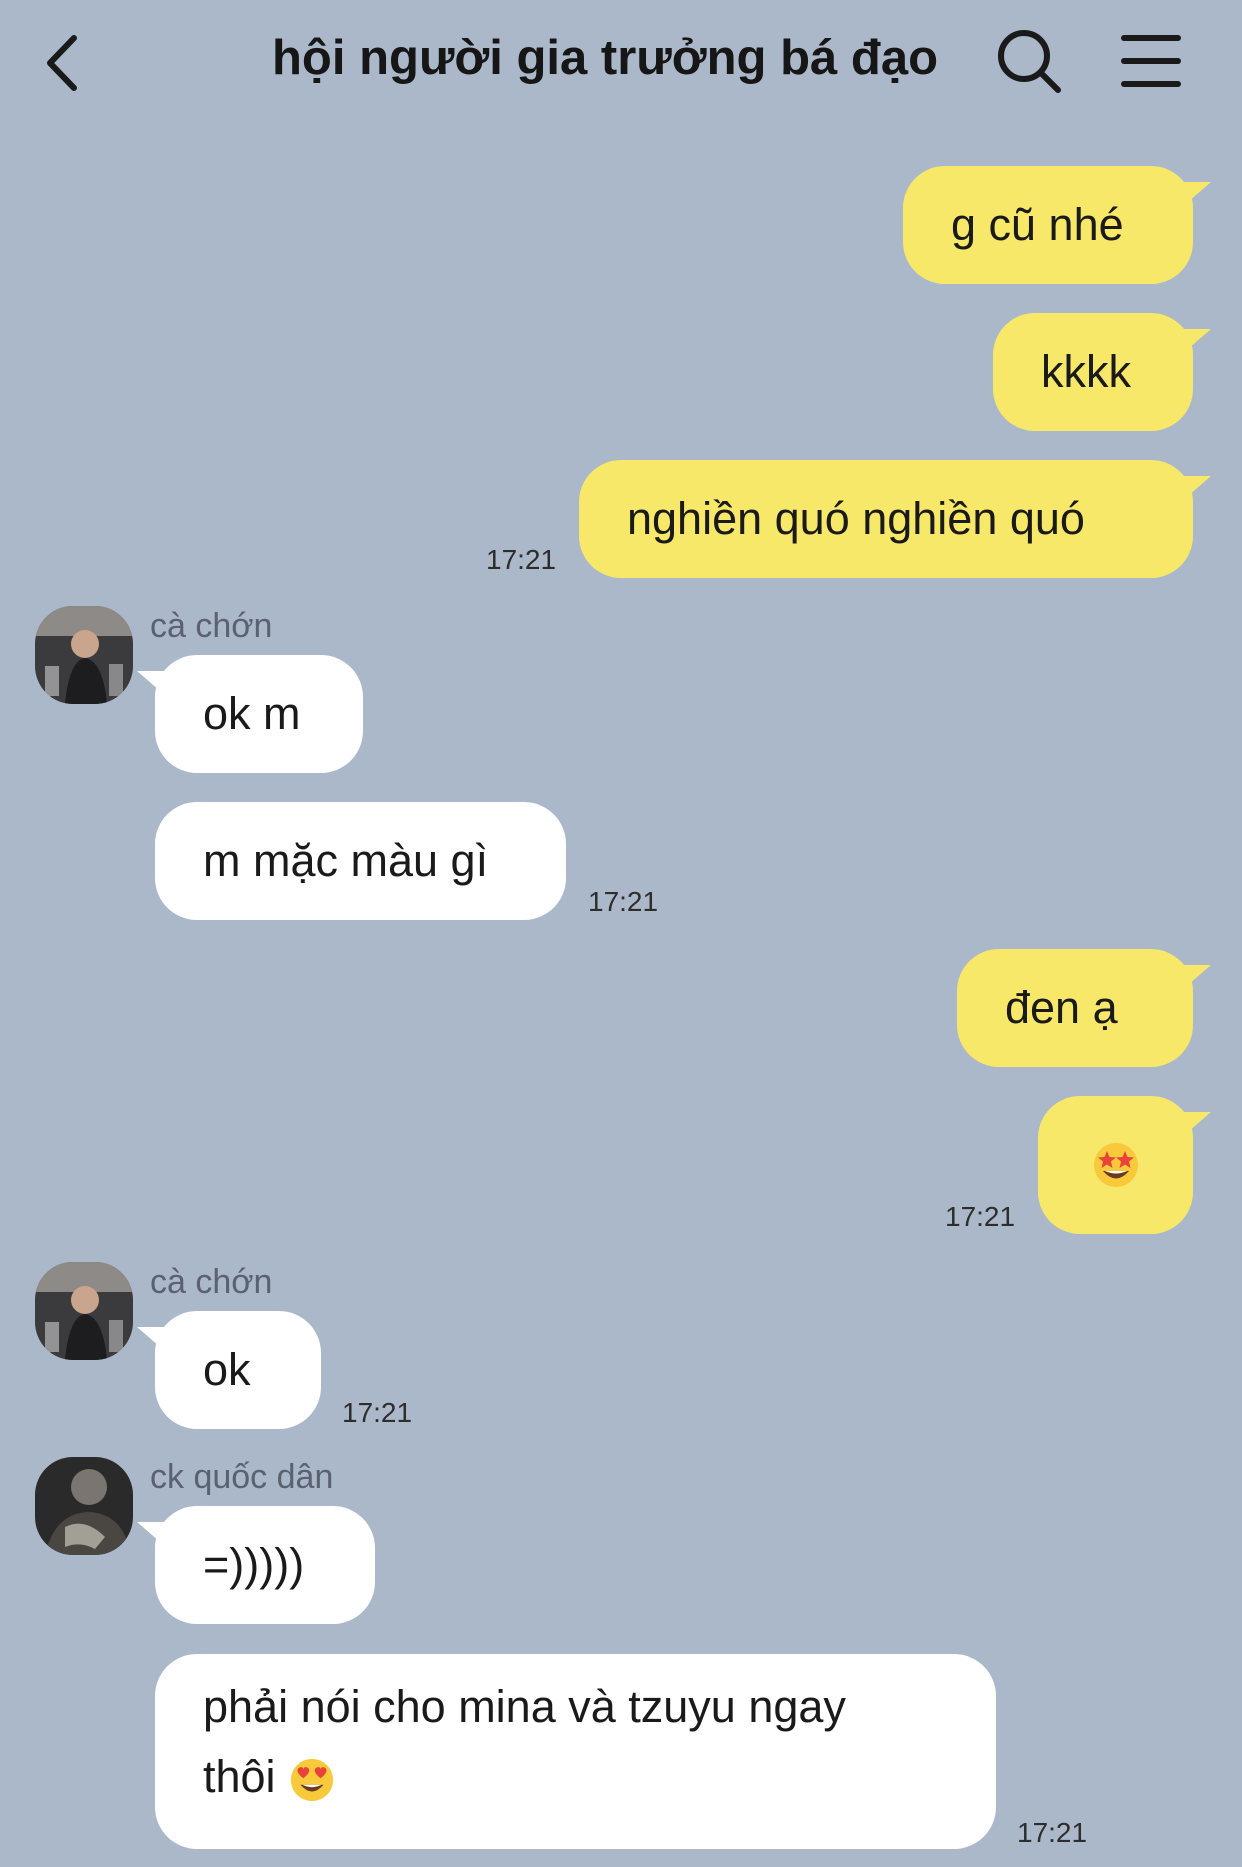 The height and width of the screenshot is (1867, 1242). What do you see at coordinates (346, 860) in the screenshot?
I see `message-text: m mặc màu gì` at bounding box center [346, 860].